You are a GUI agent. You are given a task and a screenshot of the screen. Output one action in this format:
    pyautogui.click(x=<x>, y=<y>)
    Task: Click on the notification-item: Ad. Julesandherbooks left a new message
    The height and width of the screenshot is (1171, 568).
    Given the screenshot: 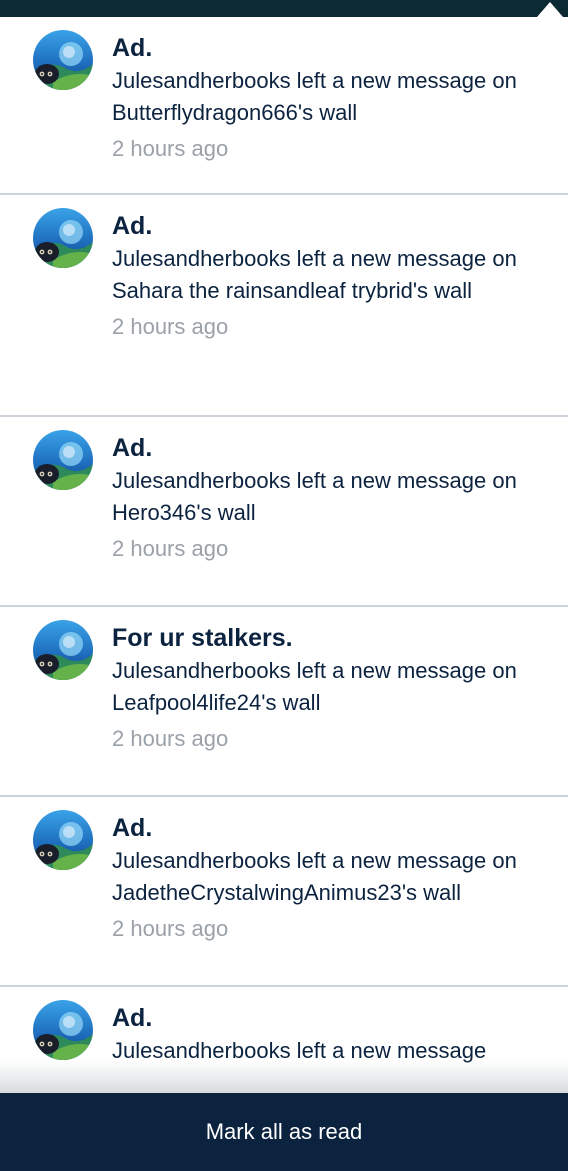 What is the action you would take?
    pyautogui.click(x=284, y=1040)
    